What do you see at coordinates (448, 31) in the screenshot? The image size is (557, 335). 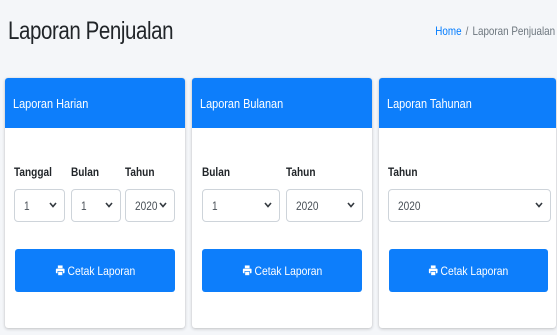 I see `breadcrumb-home-link: Home` at bounding box center [448, 31].